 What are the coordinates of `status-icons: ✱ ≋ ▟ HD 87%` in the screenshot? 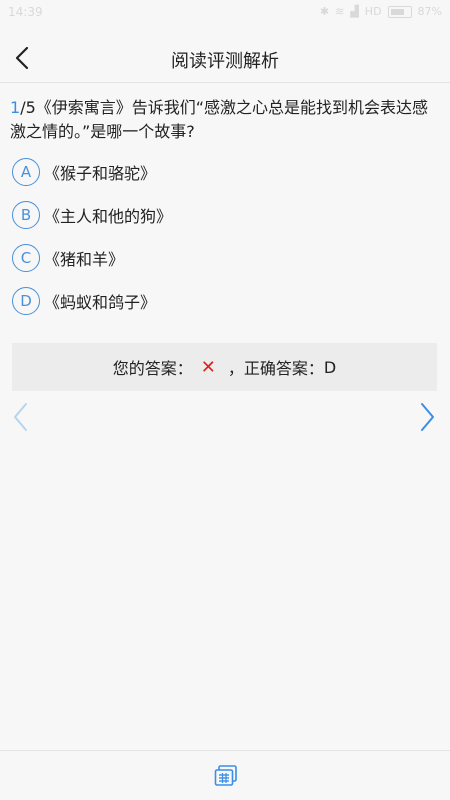 It's located at (381, 11).